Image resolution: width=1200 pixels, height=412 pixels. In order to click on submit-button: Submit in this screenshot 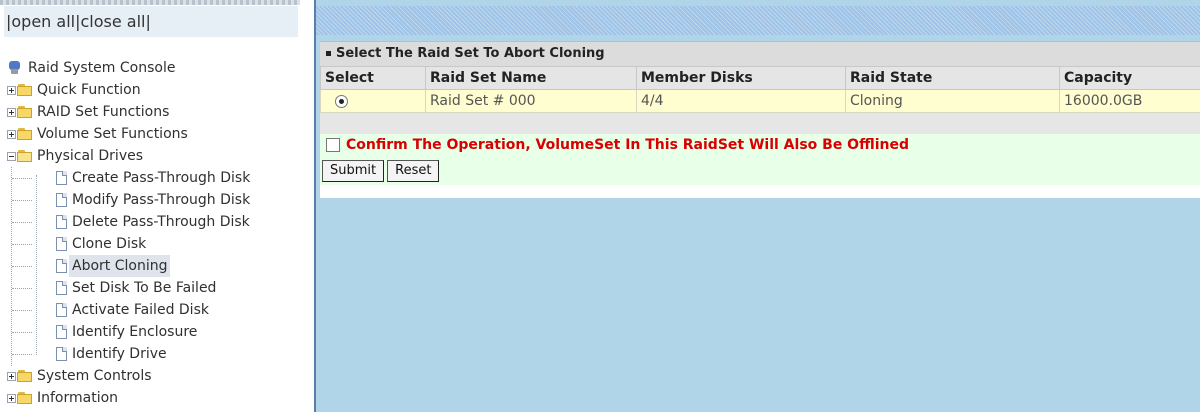, I will do `click(353, 171)`.